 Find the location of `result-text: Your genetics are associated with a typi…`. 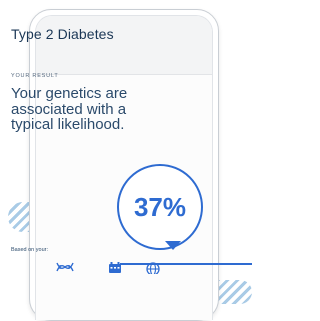

result-text: Your genetics are associated with a typi… is located at coordinates (69, 109).